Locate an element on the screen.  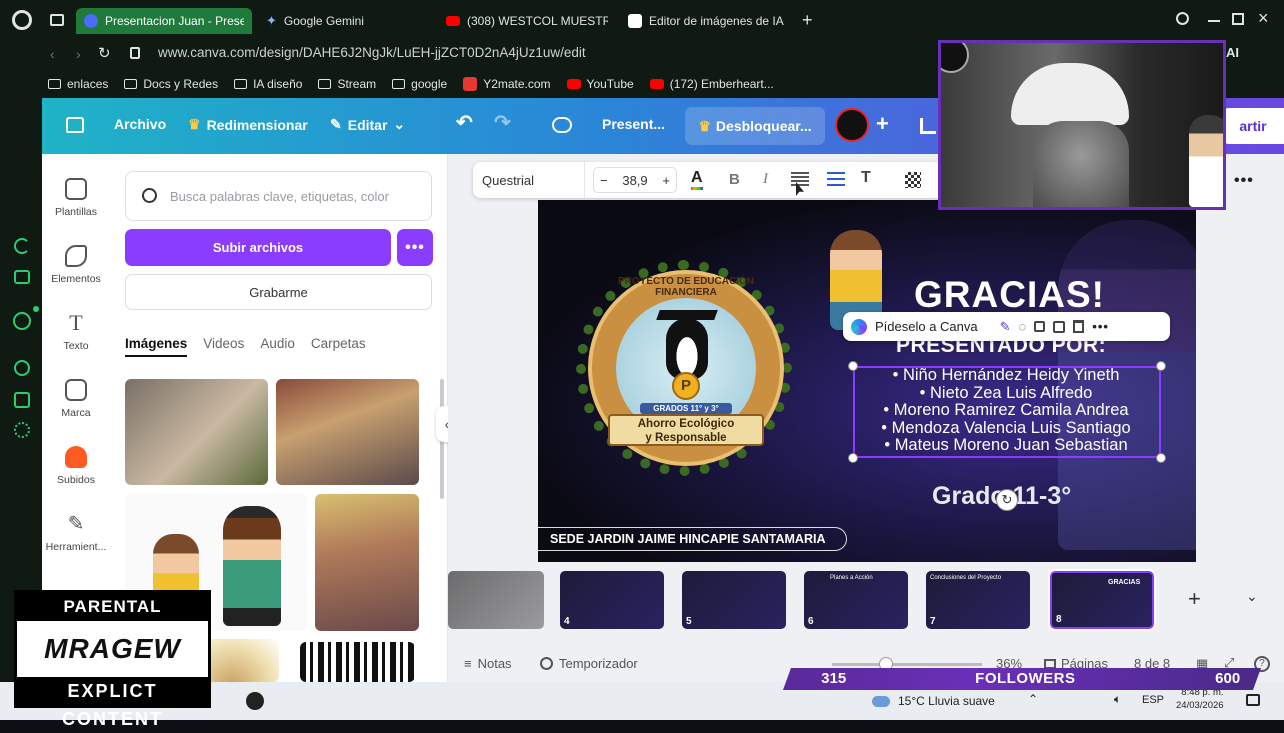
notes-button: ≡ Notas is located at coordinates (488, 663).